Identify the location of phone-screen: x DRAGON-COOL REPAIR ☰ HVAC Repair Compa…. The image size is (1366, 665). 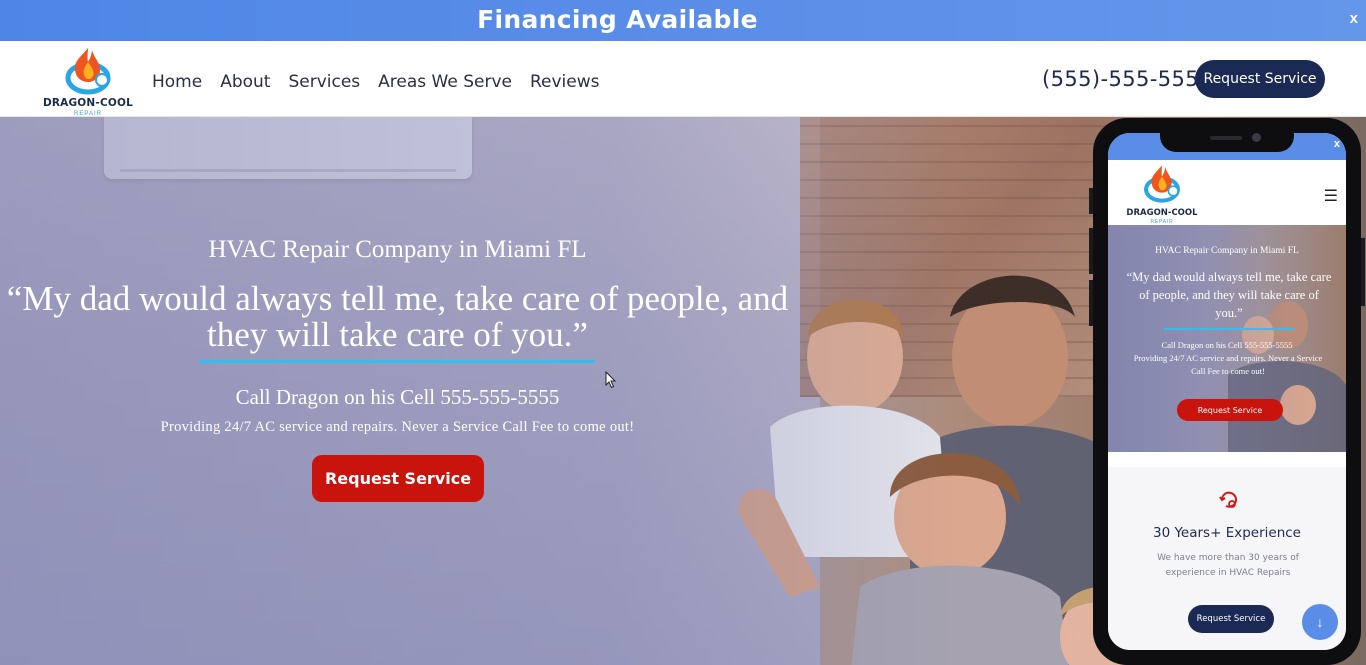
(1227, 391).